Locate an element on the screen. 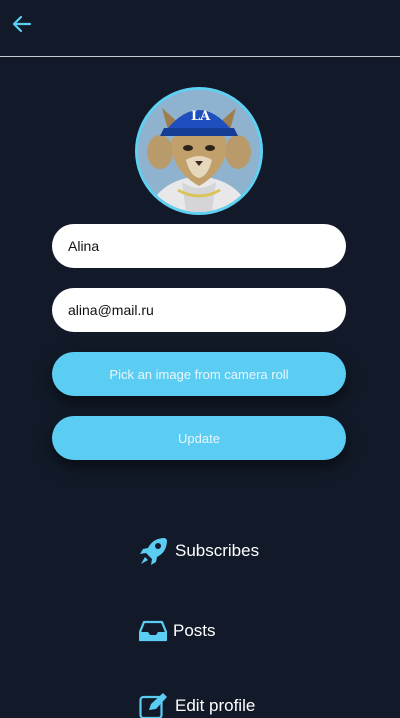 The image size is (400, 718). avatar: LA is located at coordinates (199, 151).